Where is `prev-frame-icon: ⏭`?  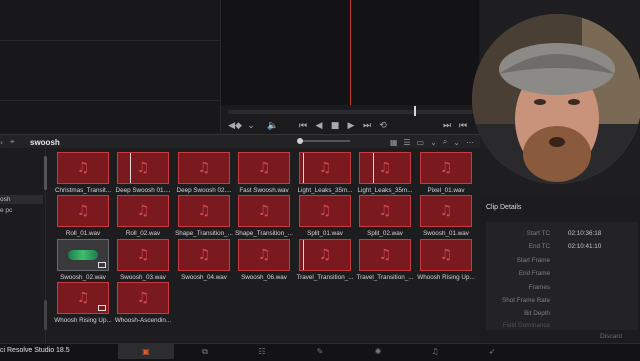 prev-frame-icon: ⏭ is located at coordinates (447, 126).